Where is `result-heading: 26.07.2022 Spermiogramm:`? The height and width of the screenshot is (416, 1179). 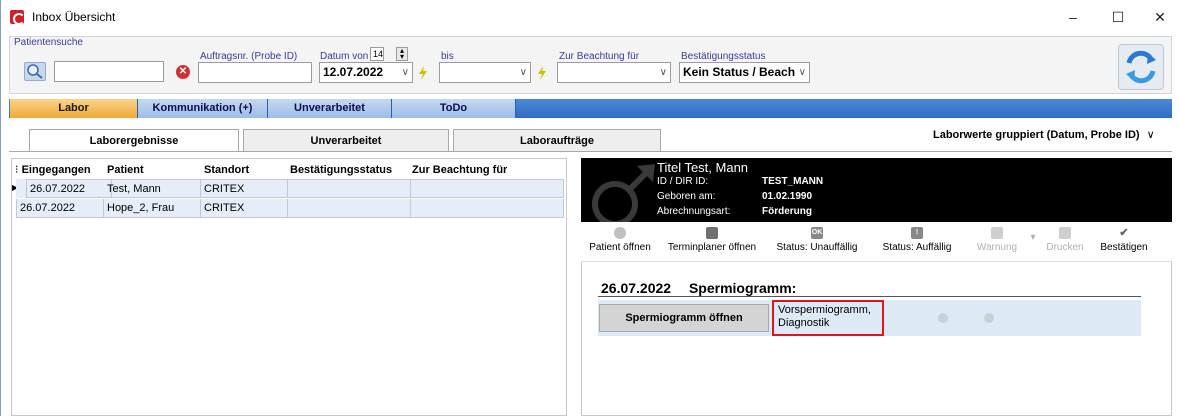 result-heading: 26.07.2022 Spermiogramm: is located at coordinates (698, 288).